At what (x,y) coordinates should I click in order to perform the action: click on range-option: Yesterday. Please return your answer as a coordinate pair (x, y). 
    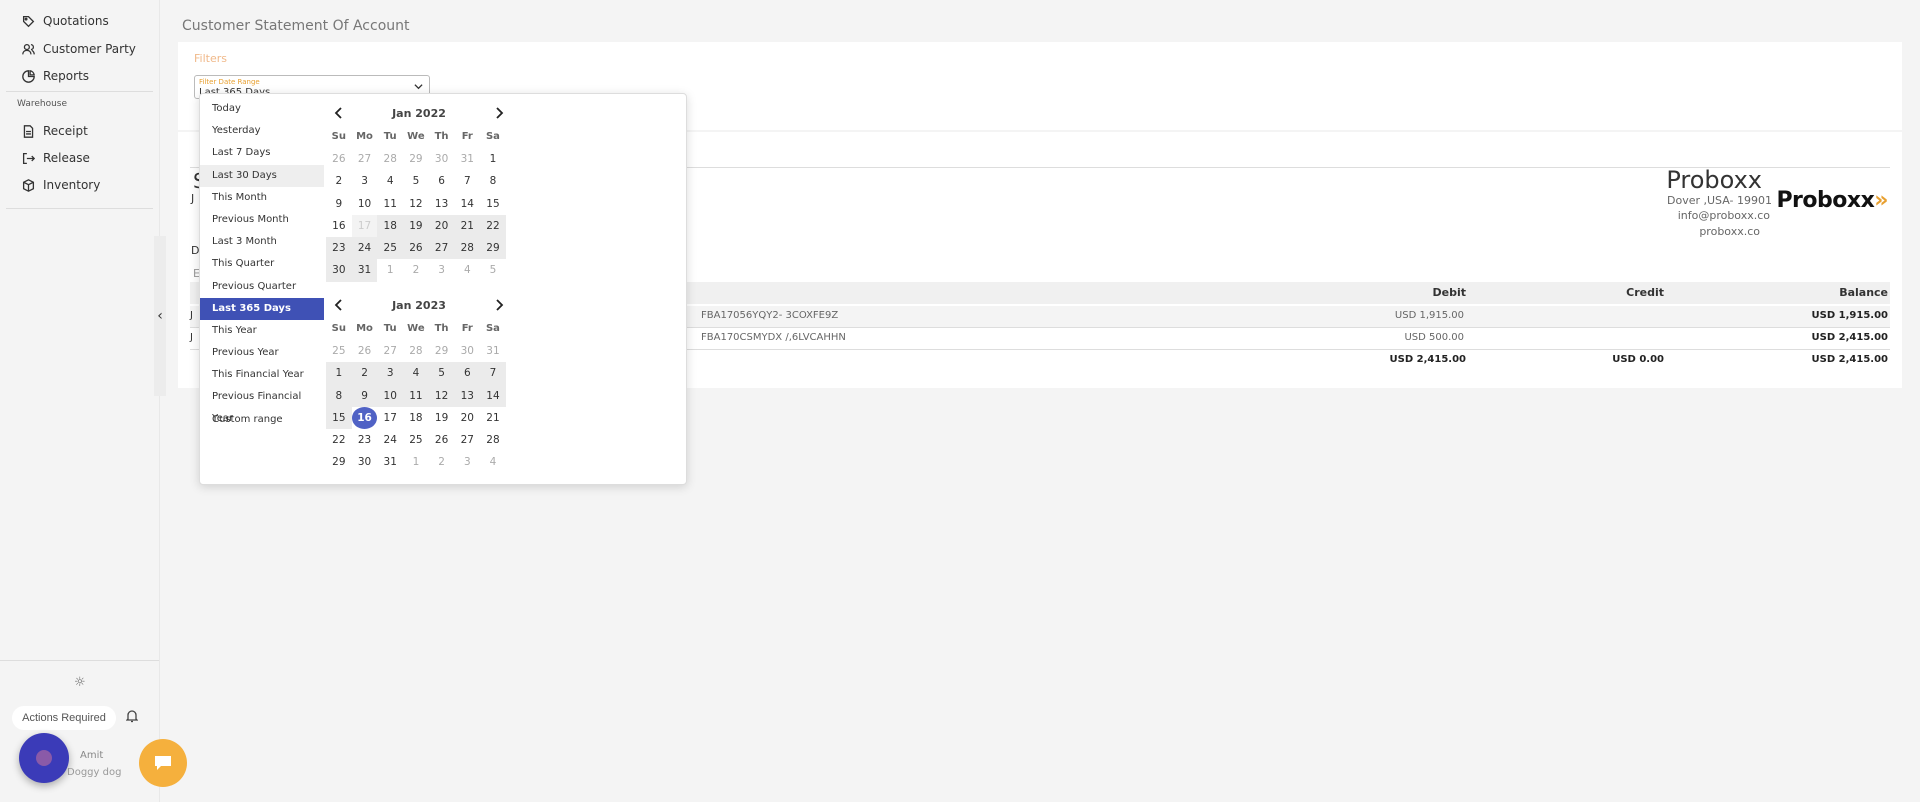
    Looking at the image, I should click on (262, 131).